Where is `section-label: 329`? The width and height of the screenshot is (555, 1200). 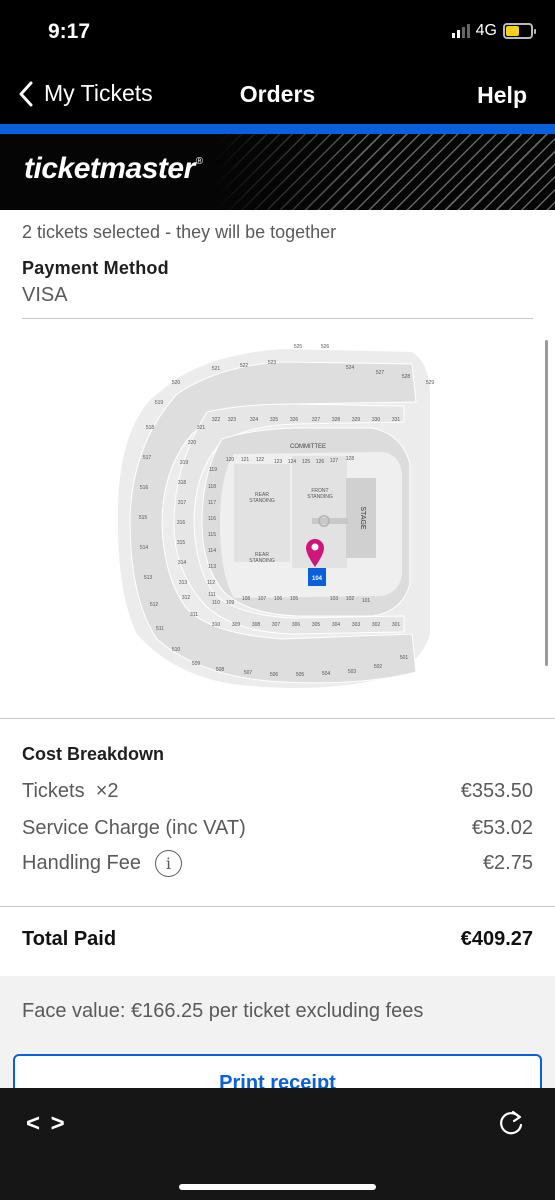
section-label: 329 is located at coordinates (356, 420).